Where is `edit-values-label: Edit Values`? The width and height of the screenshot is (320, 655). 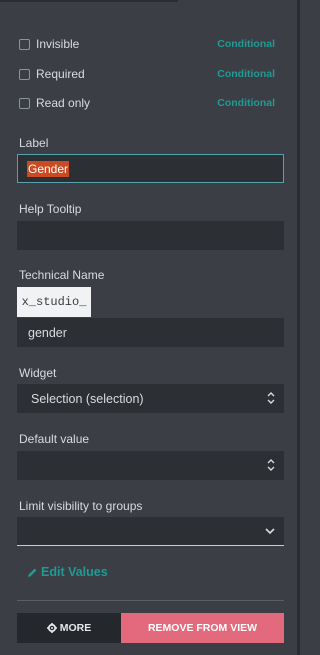
edit-values-label: Edit Values is located at coordinates (74, 572).